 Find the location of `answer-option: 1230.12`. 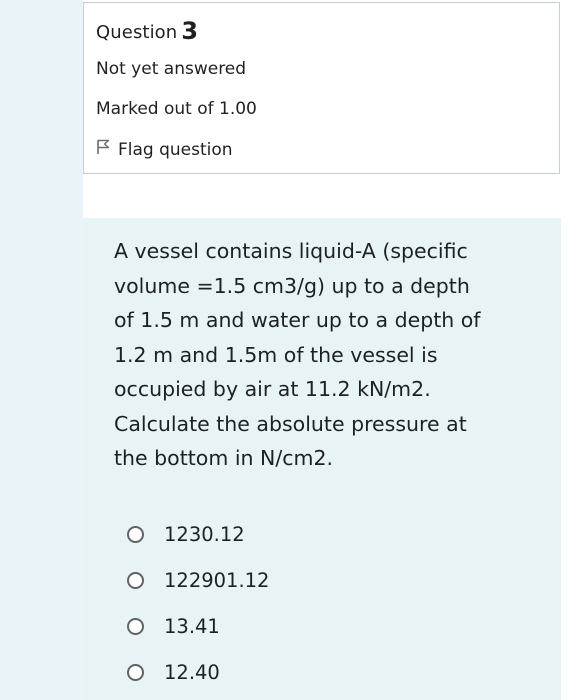

answer-option: 1230.12 is located at coordinates (198, 534).